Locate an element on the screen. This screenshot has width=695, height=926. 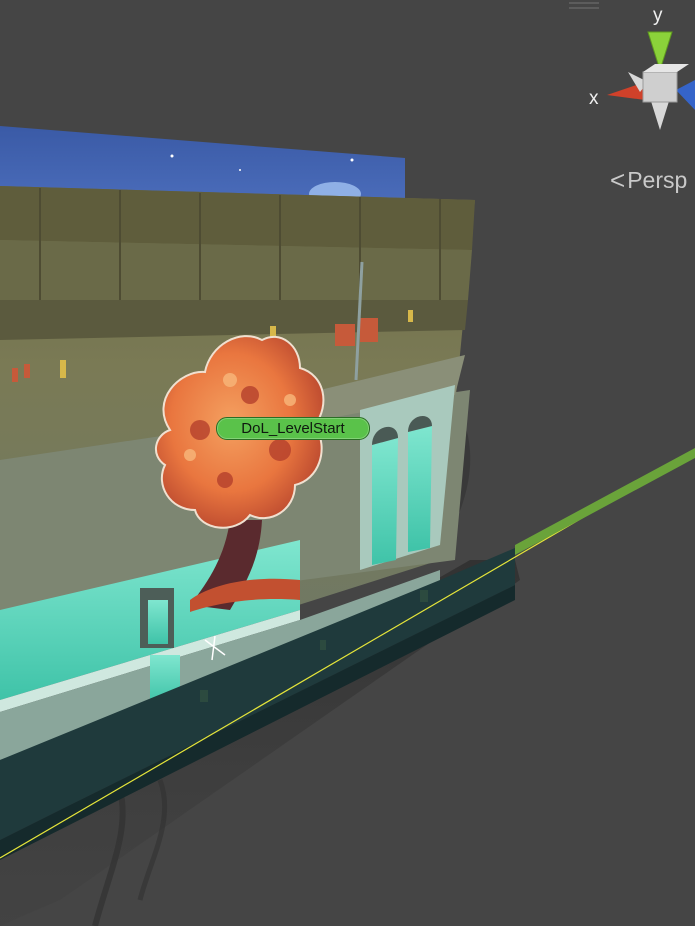
projection-toggle-button: < Persp is located at coordinates (652, 180).